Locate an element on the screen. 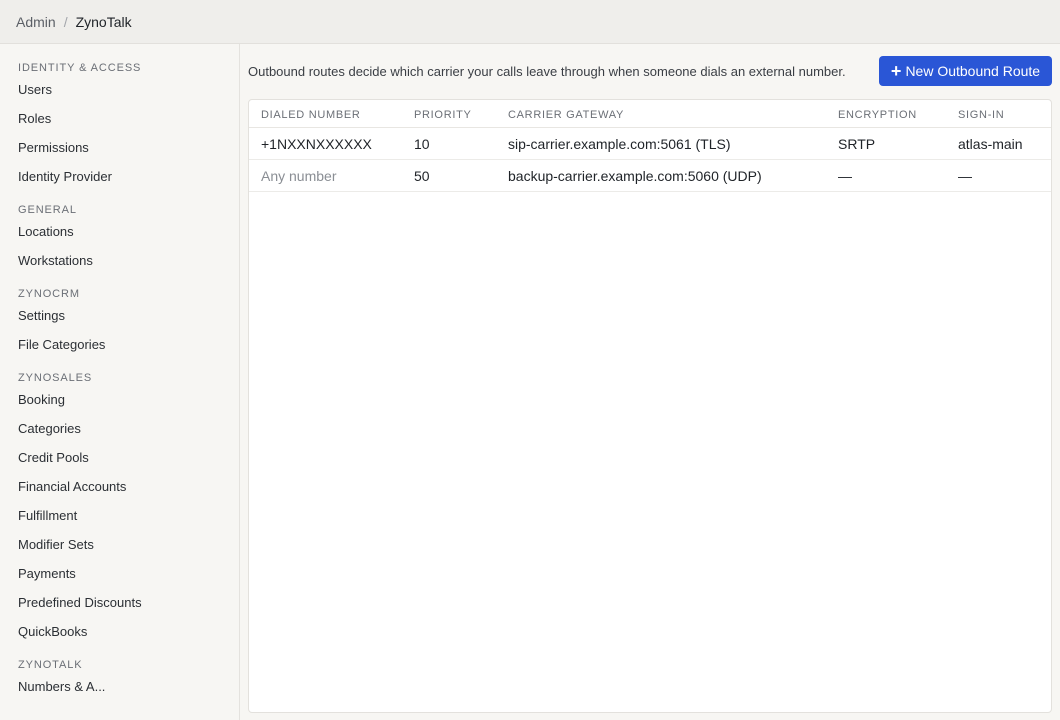 This screenshot has width=1060, height=720. cell-encryption: SRTP is located at coordinates (857, 144).